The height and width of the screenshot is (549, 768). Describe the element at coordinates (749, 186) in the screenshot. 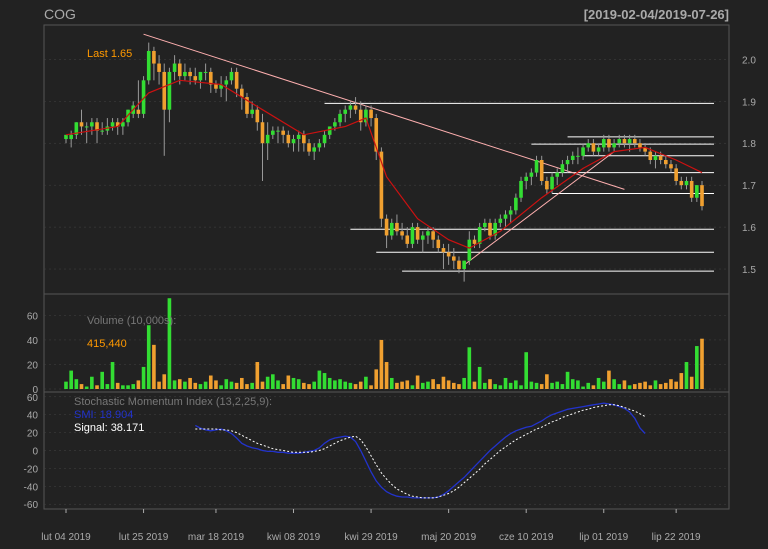

I see `price-tick-label: 1.7` at that location.